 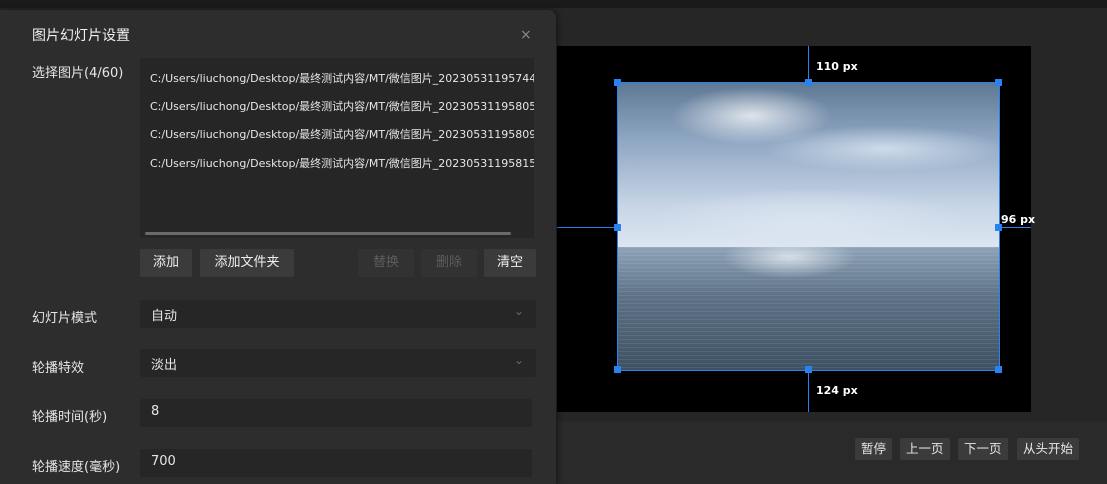 I want to click on select-images-label: 选择图片(4/60), so click(x=78, y=73).